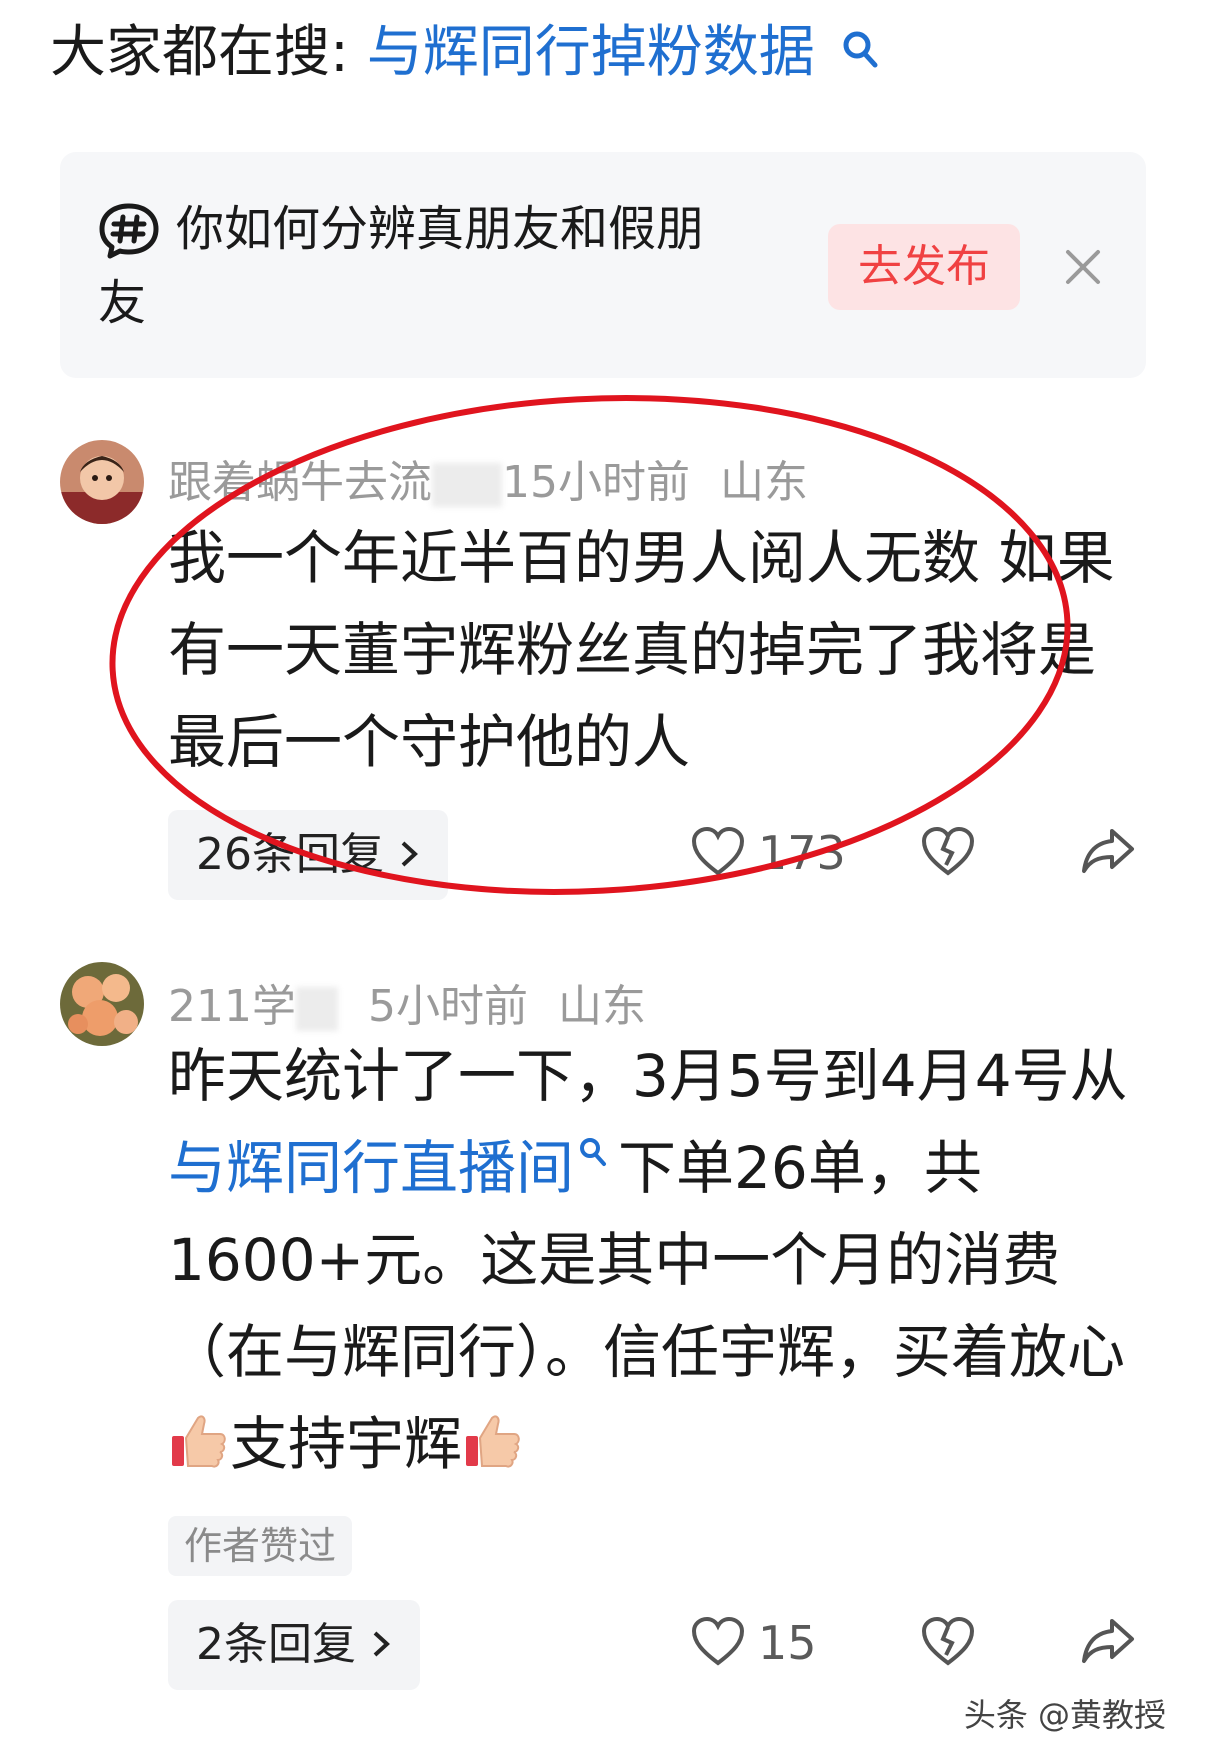 This screenshot has height=1751, width=1206. I want to click on live-room-link: 与辉同行直播间, so click(371, 1168).